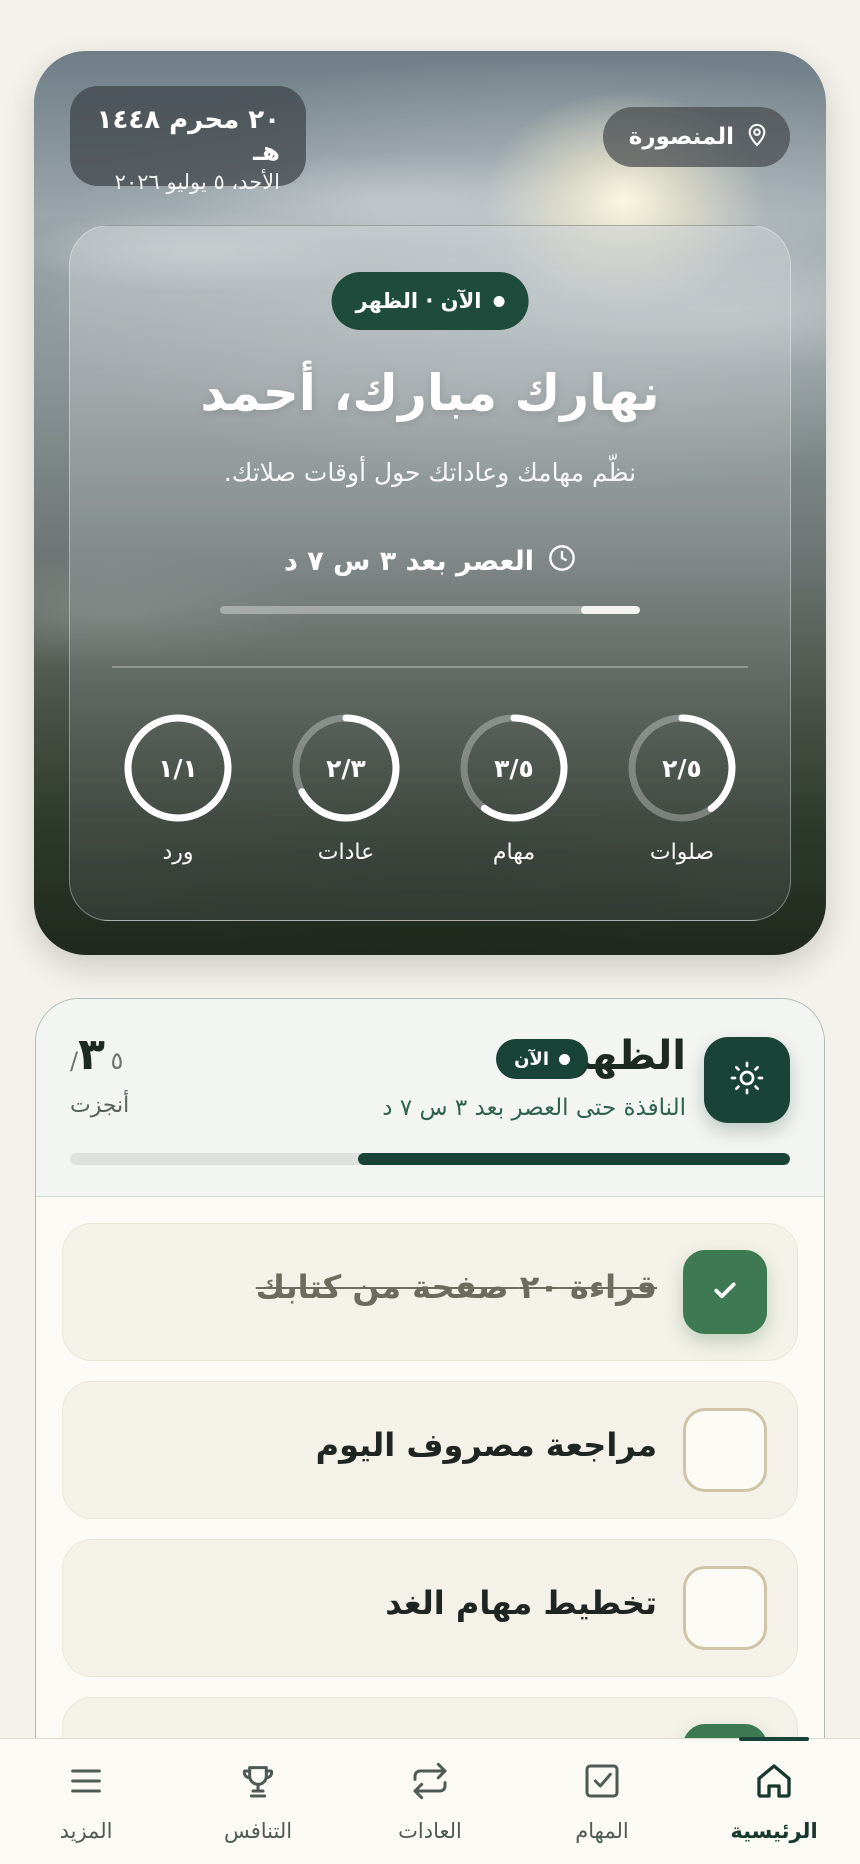 The image size is (860, 1864). Describe the element at coordinates (602, 1783) in the screenshot. I see `checkbox-icon` at that location.